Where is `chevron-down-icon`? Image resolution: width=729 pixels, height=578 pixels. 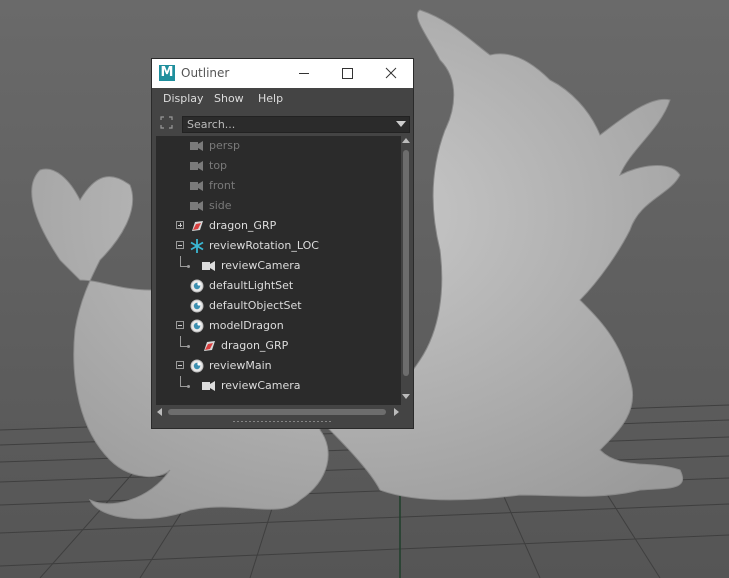 chevron-down-icon is located at coordinates (401, 124).